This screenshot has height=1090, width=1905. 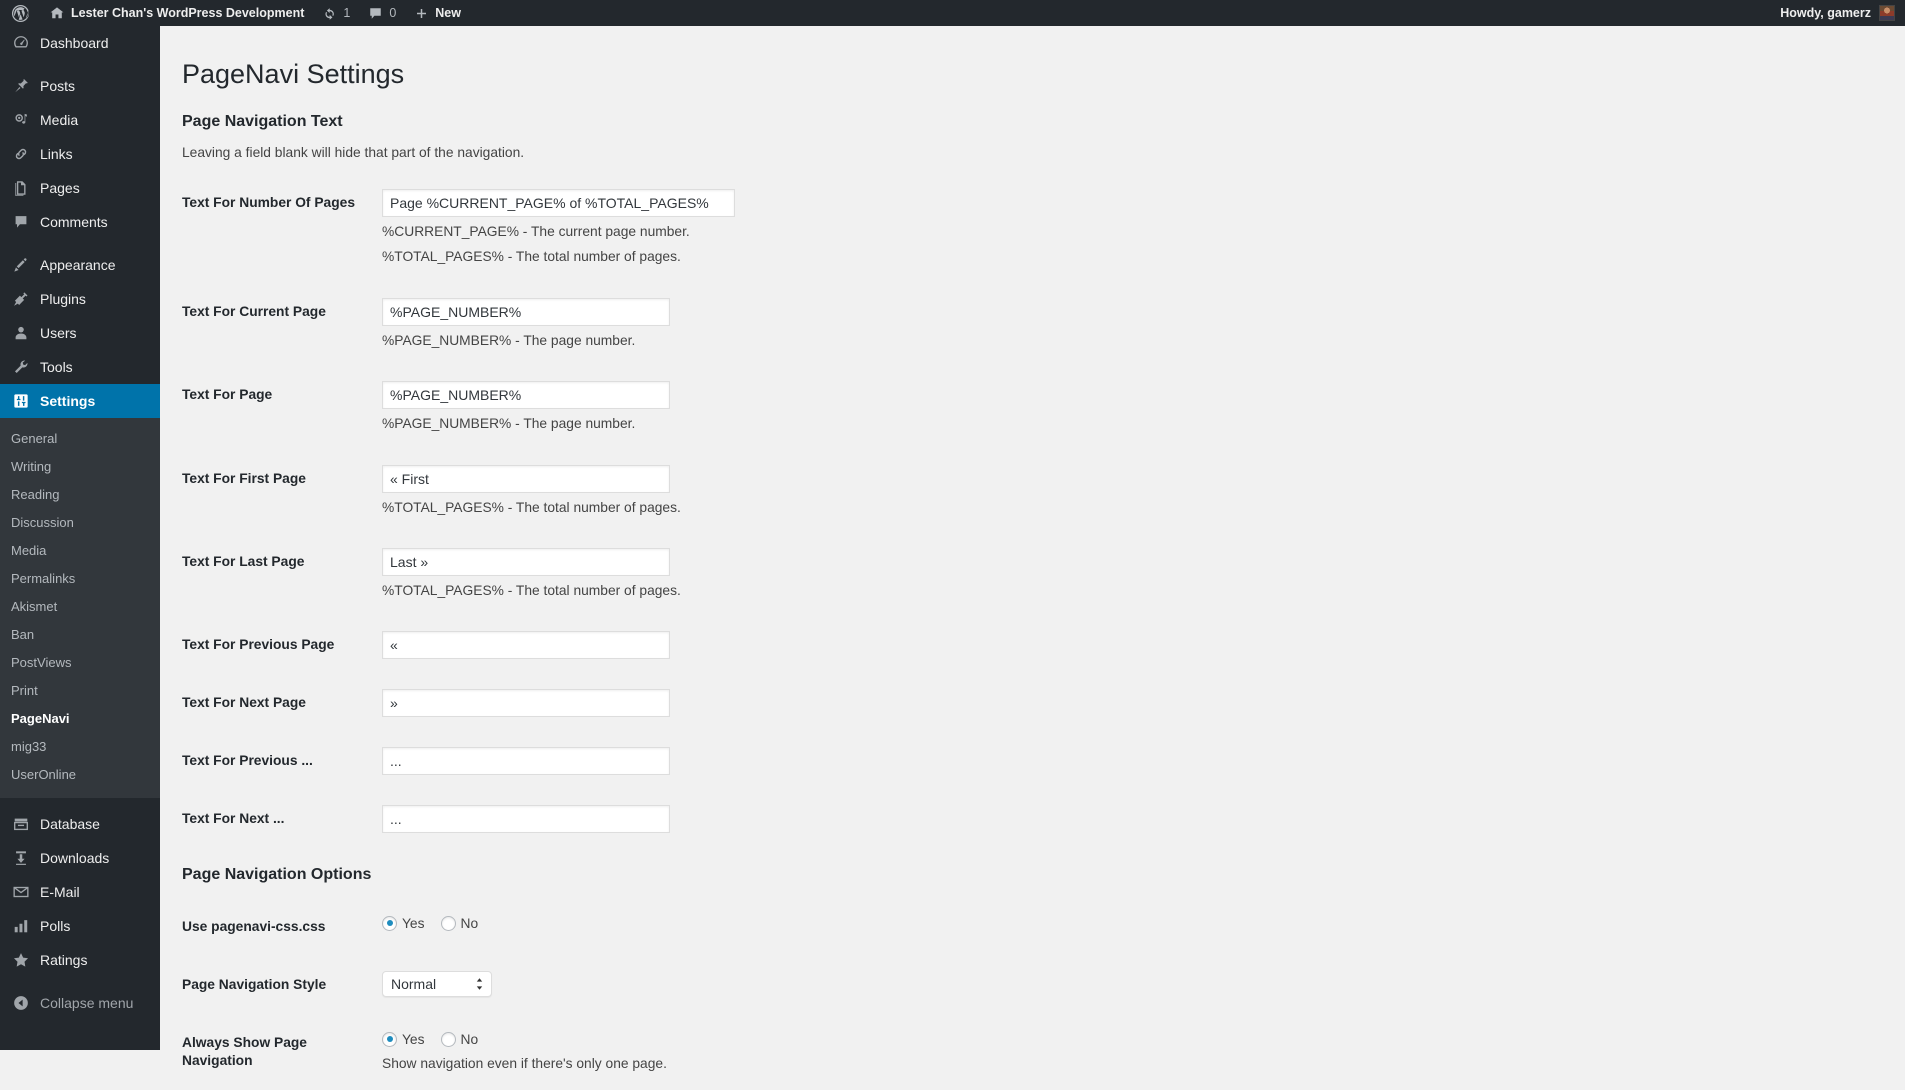 I want to click on always-show-navigation-radio-group: Yes No, so click(x=877, y=1039).